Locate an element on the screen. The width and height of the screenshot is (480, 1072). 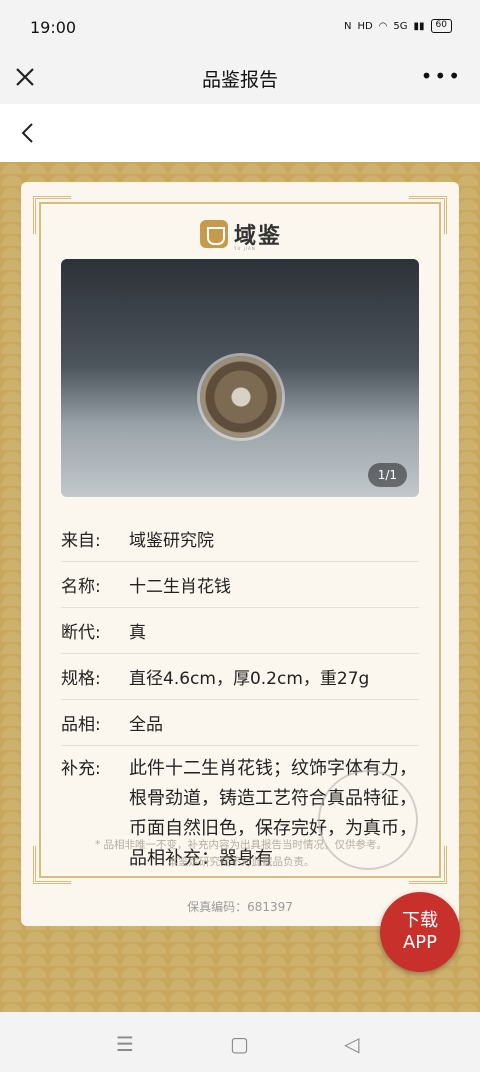
download-app-label: APP is located at coordinates (420, 942).